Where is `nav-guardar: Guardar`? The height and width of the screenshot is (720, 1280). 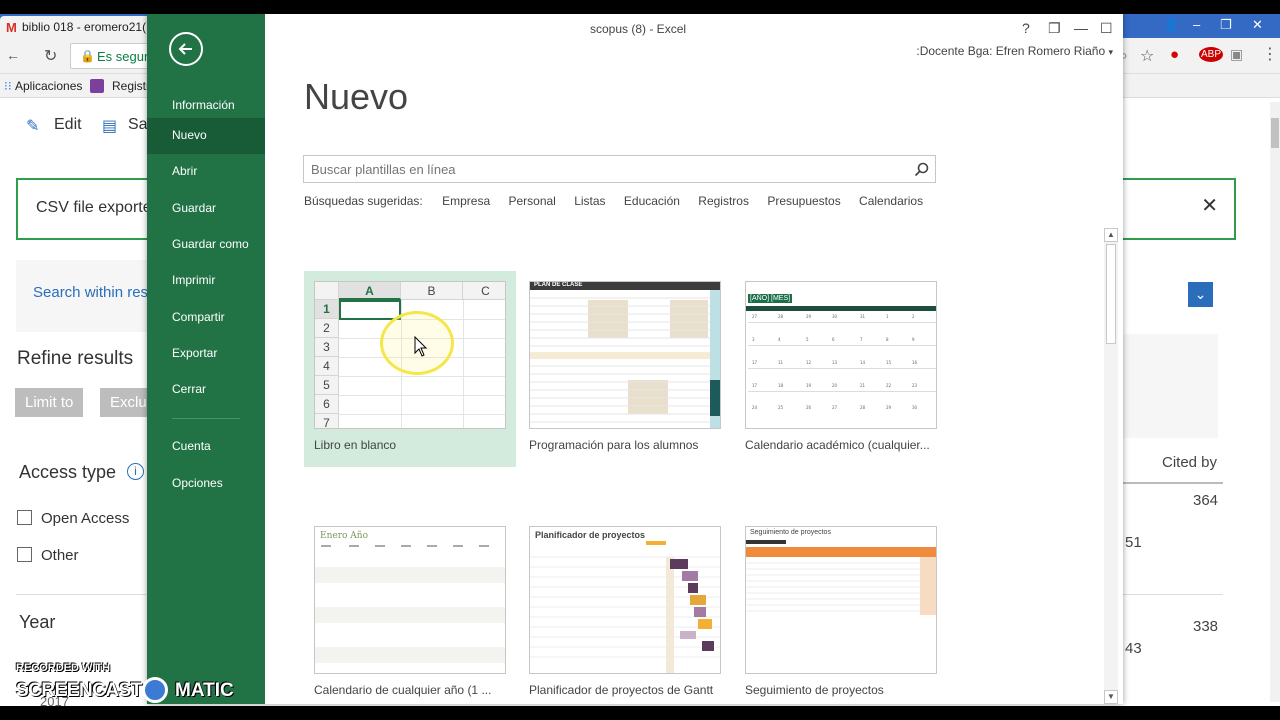
nav-guardar: Guardar is located at coordinates (206, 209).